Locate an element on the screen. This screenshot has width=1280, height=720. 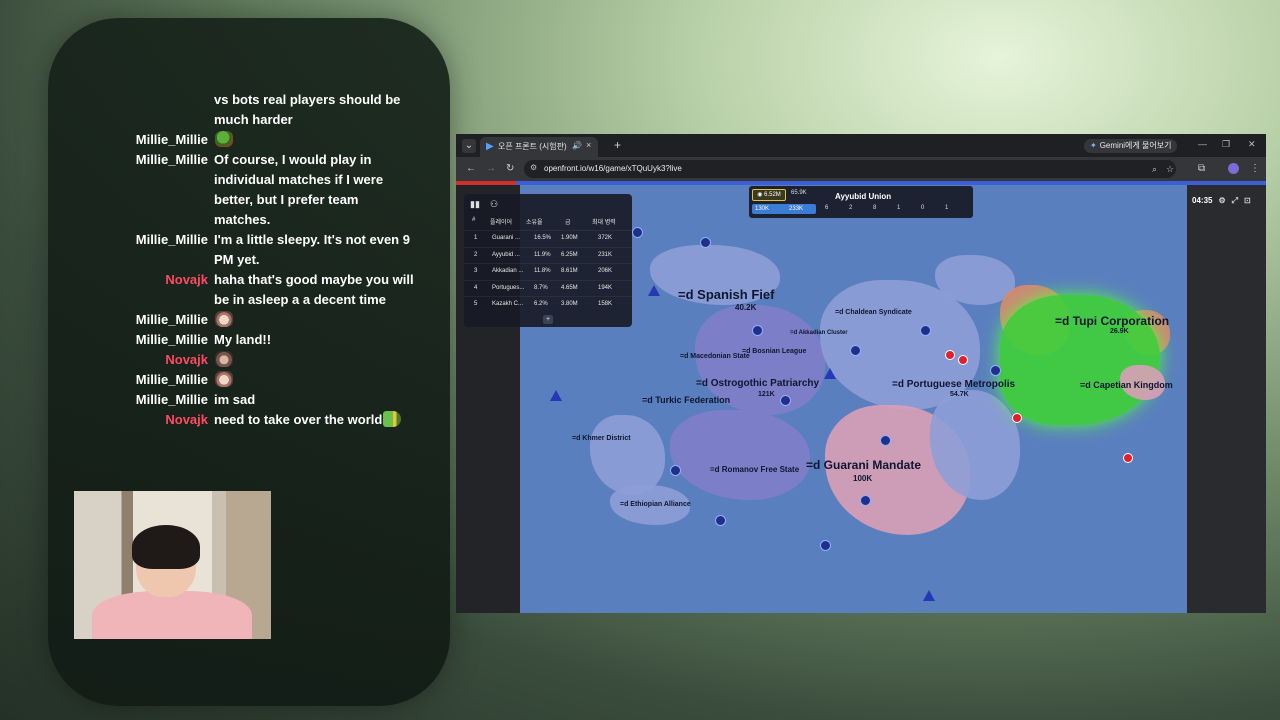
leaderboard-cell-gold: 4.65M is located at coordinates (569, 287).